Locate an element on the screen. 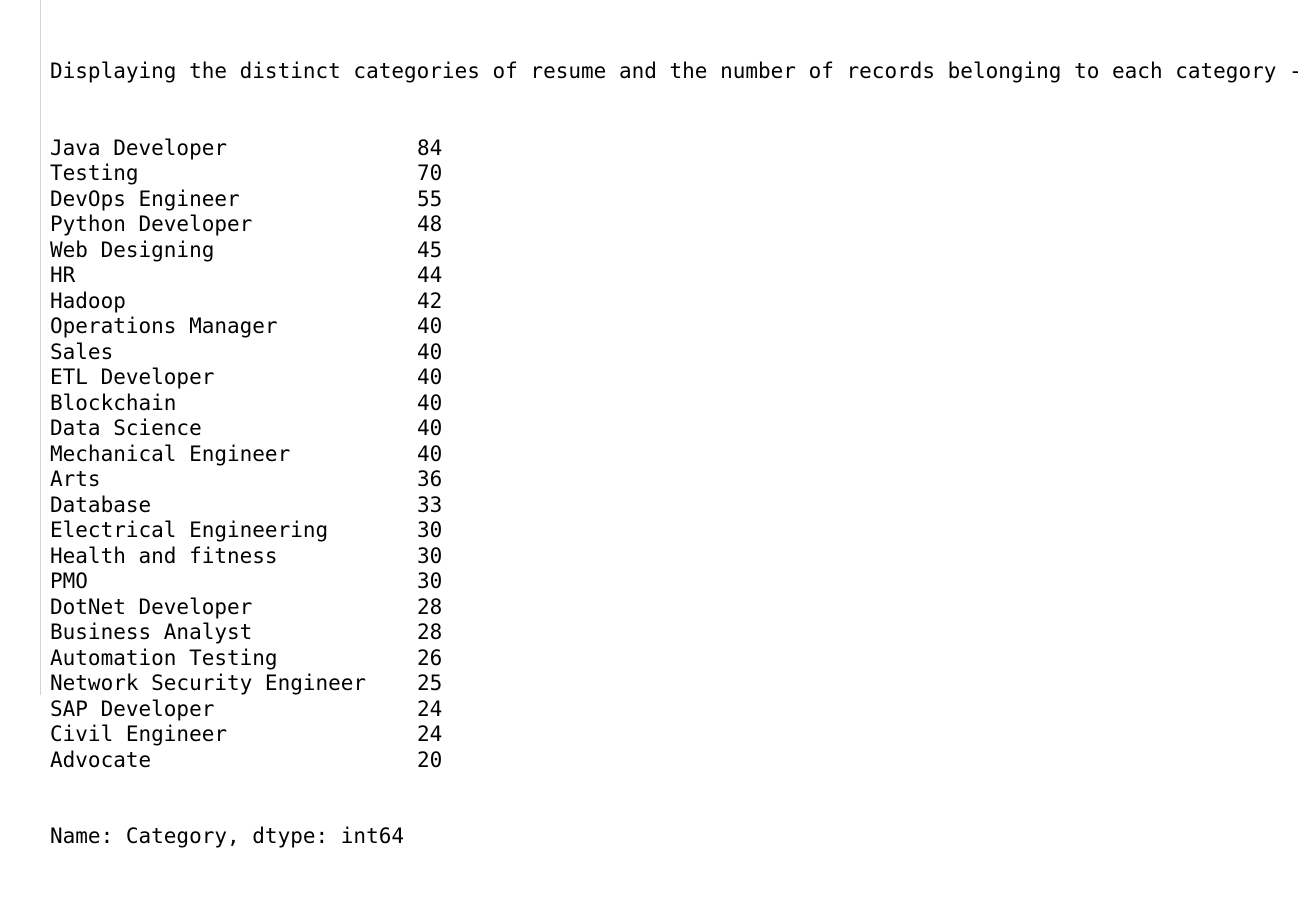 The width and height of the screenshot is (1308, 901). category-name: PMO is located at coordinates (69, 581).